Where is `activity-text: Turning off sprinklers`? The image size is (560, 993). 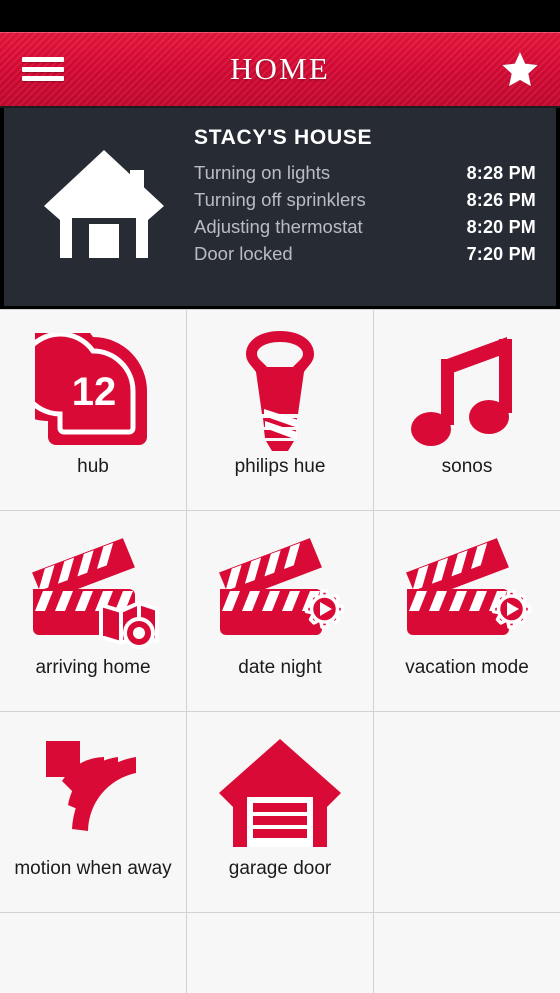 activity-text: Turning off sprinklers is located at coordinates (280, 199).